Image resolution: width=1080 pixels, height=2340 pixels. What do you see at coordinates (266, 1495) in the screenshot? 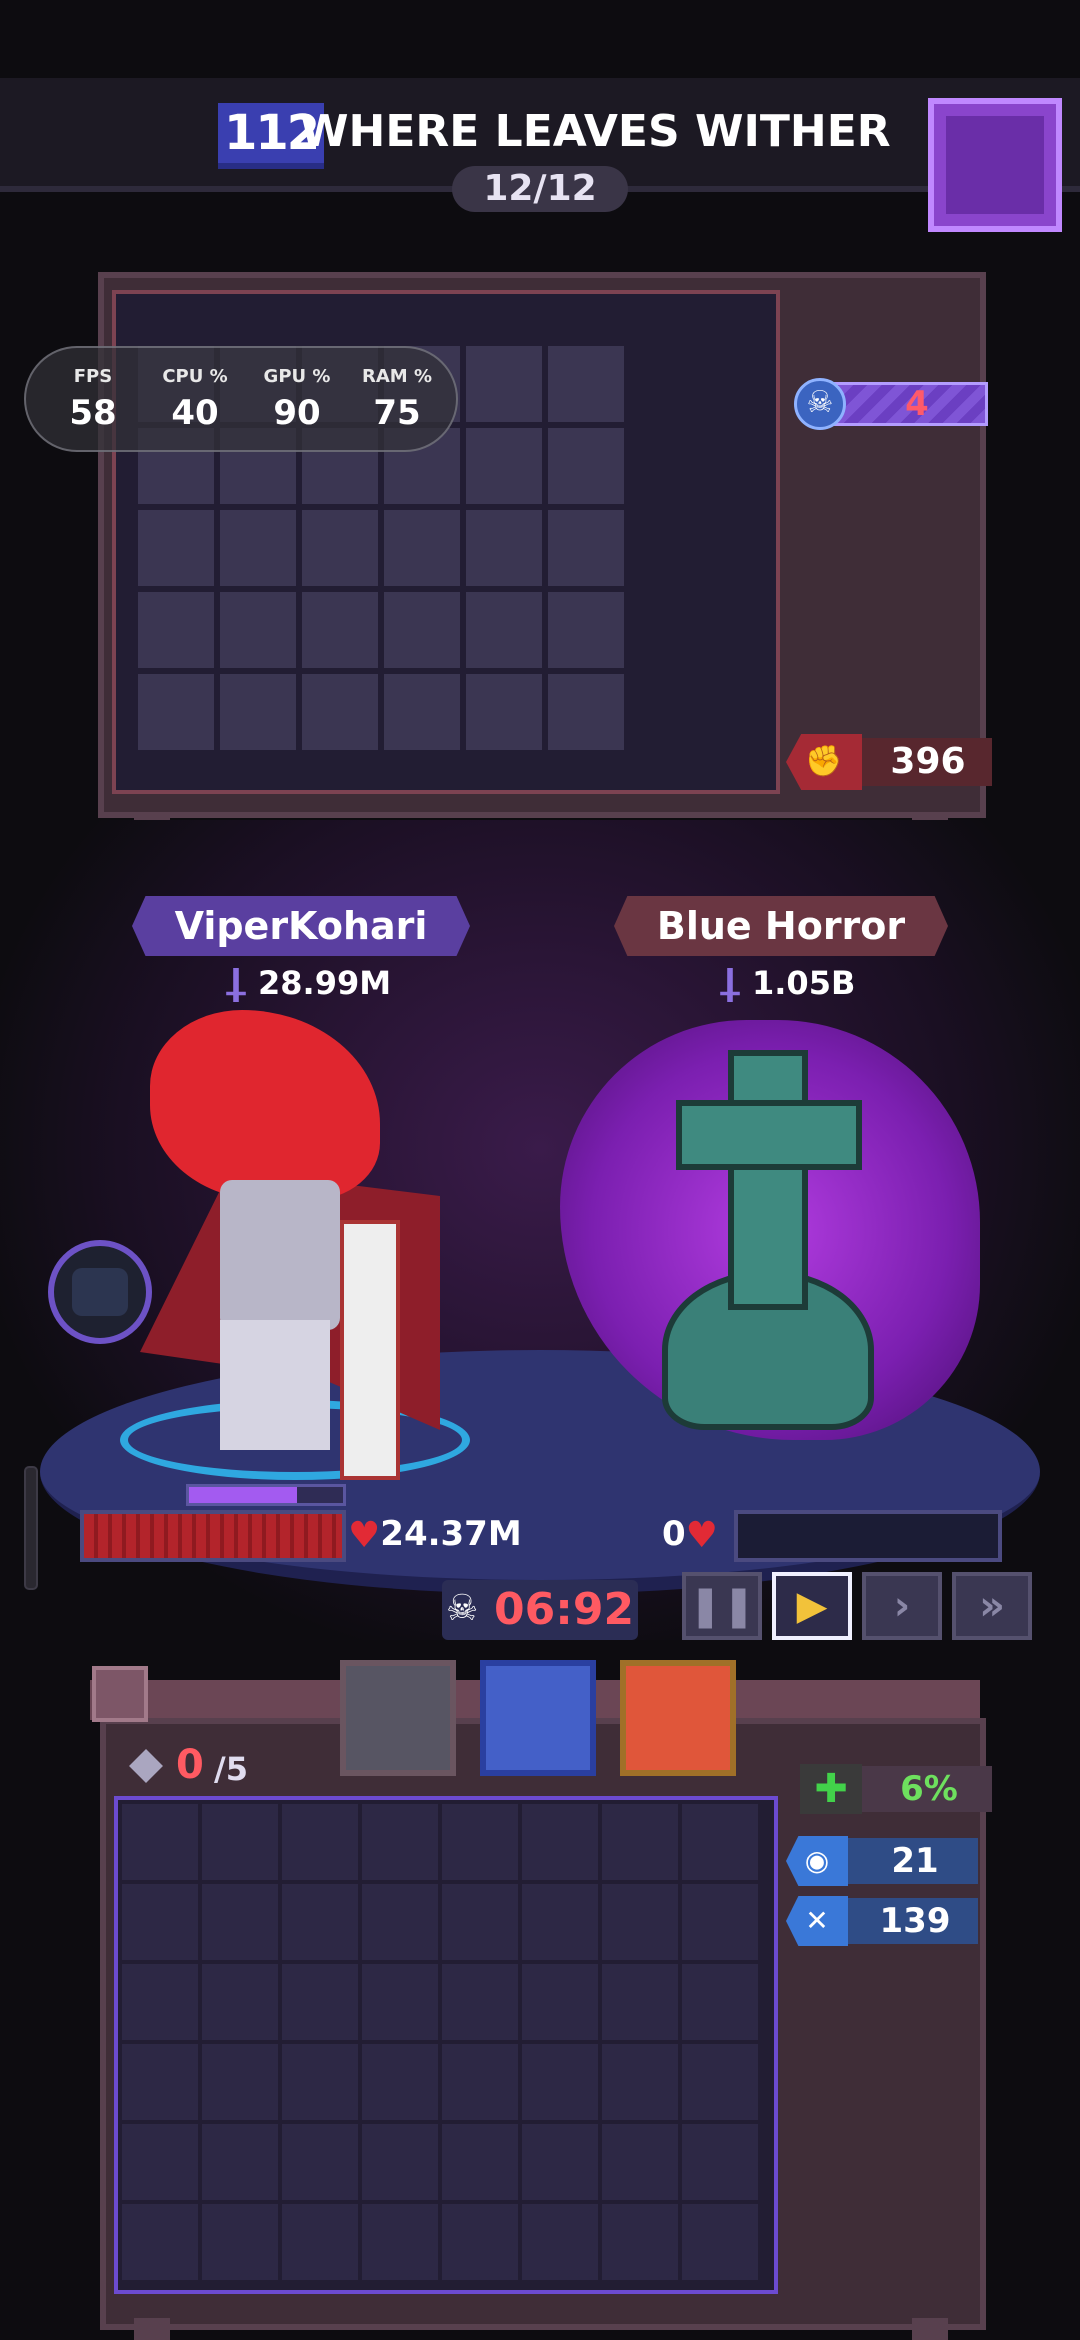
I see `hero-xp-bar` at bounding box center [266, 1495].